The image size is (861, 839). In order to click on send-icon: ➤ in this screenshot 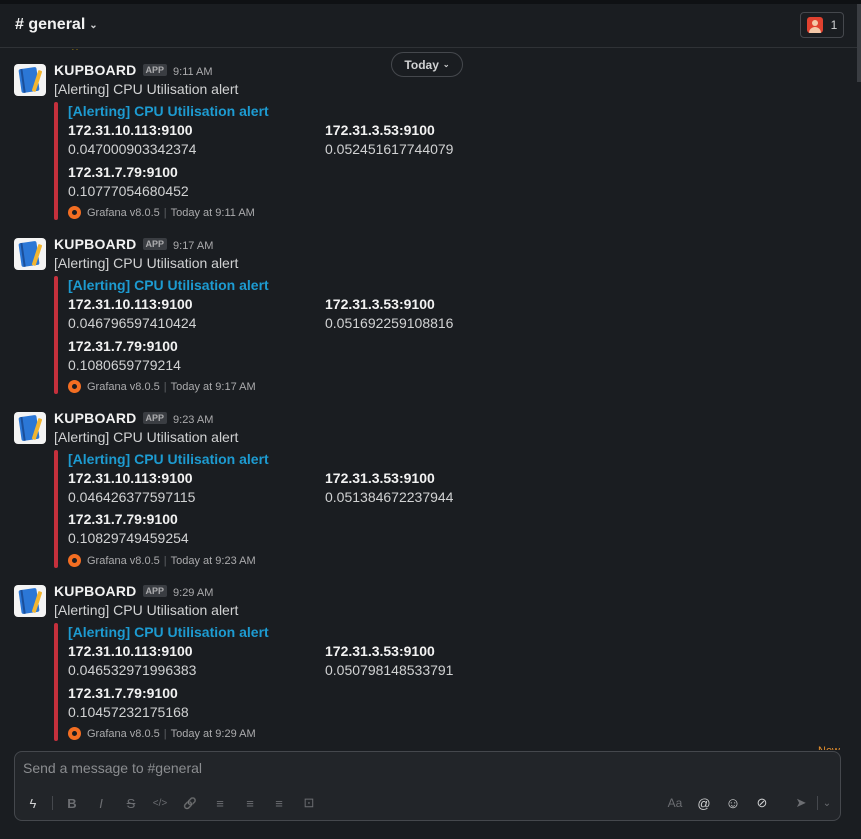, I will do `click(801, 803)`.